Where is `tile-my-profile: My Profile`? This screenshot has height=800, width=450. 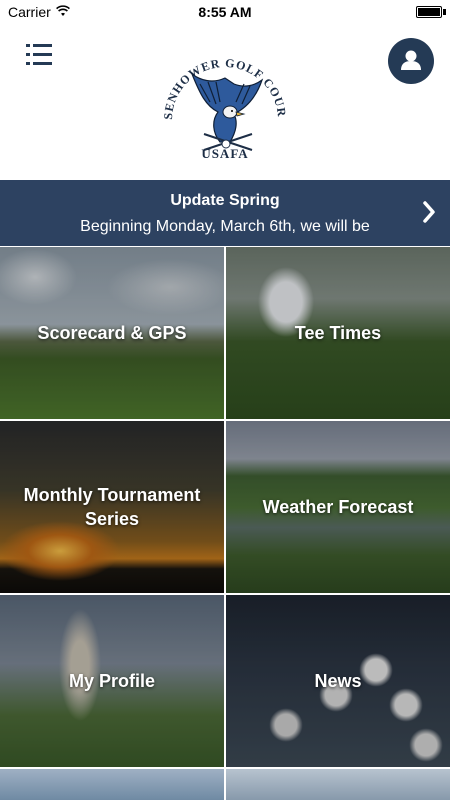 tile-my-profile: My Profile is located at coordinates (112, 681).